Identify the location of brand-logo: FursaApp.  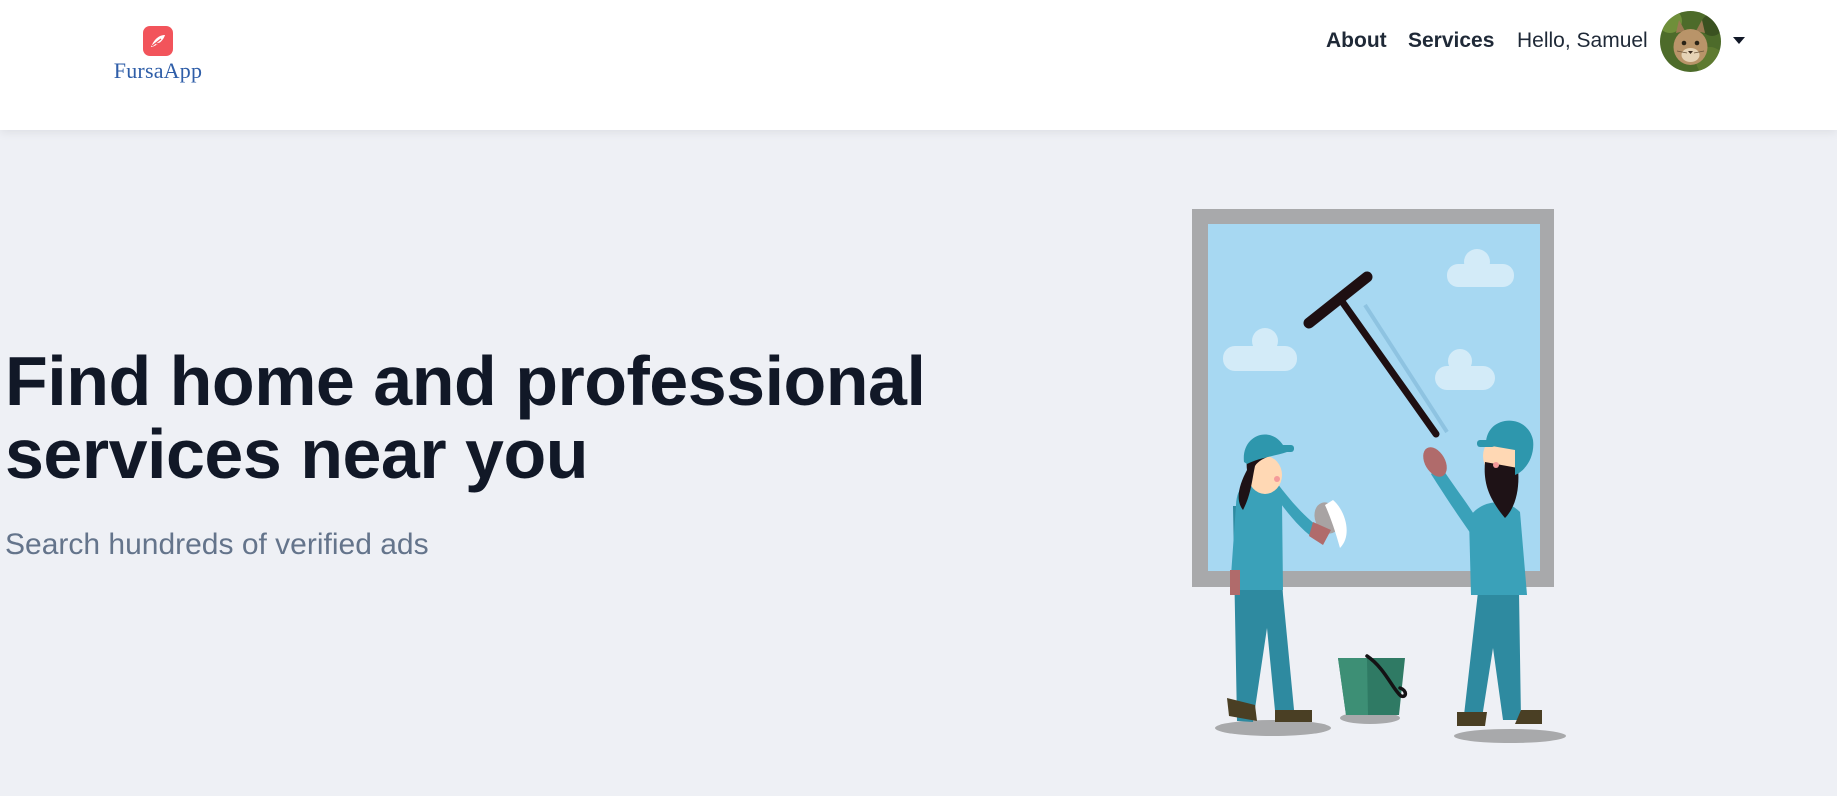
(158, 55).